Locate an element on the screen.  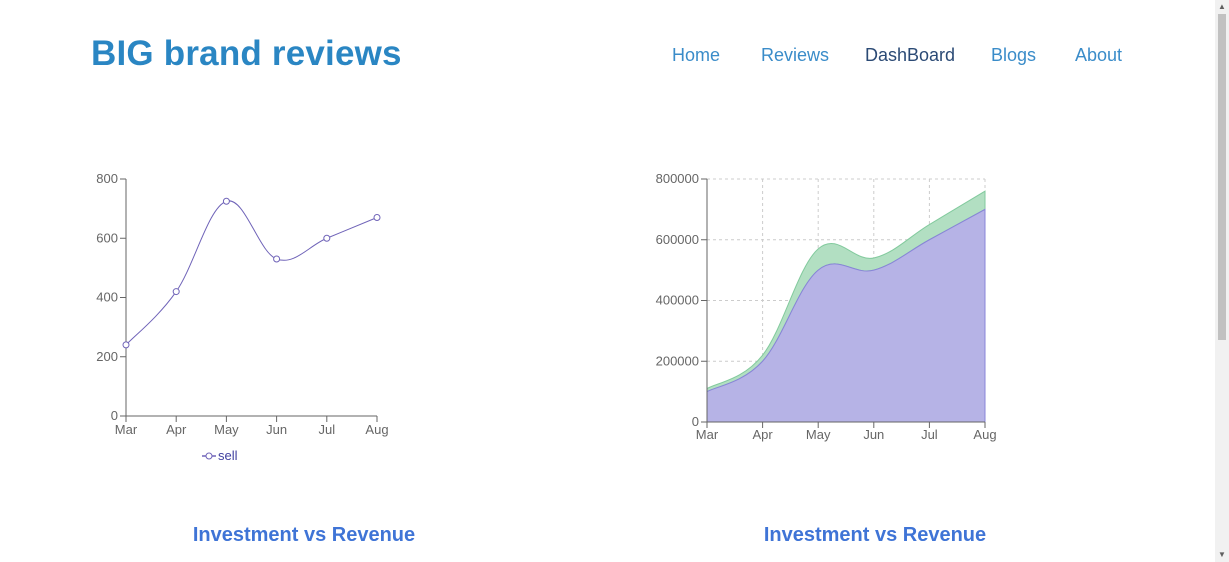
chart-caption-left: Investment vs Revenue is located at coordinates (304, 535).